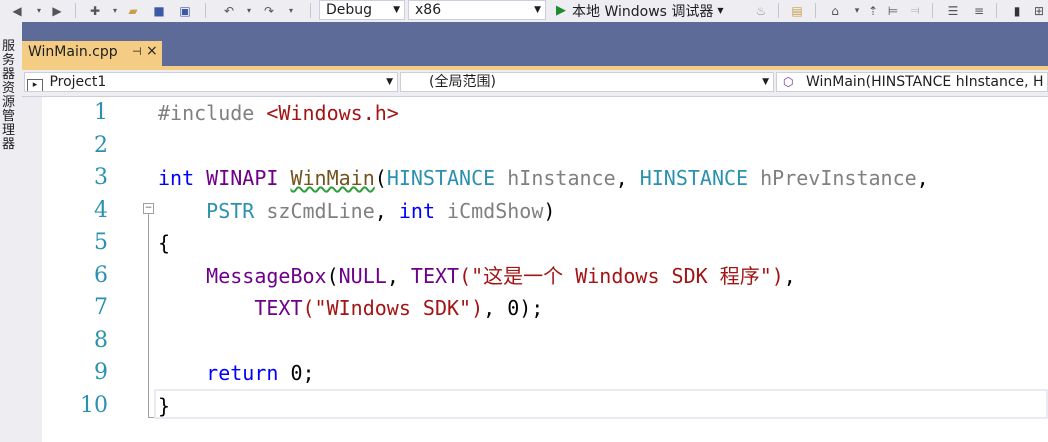 This screenshot has height=442, width=1048. What do you see at coordinates (428, 10) in the screenshot?
I see `platform-value: x86` at bounding box center [428, 10].